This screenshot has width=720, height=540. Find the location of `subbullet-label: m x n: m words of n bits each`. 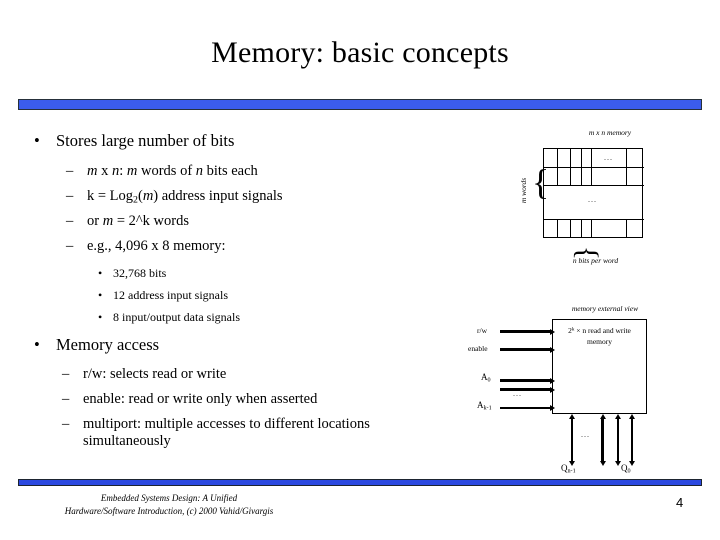

subbullet-label: m x n: m words of n bits each is located at coordinates (172, 171).